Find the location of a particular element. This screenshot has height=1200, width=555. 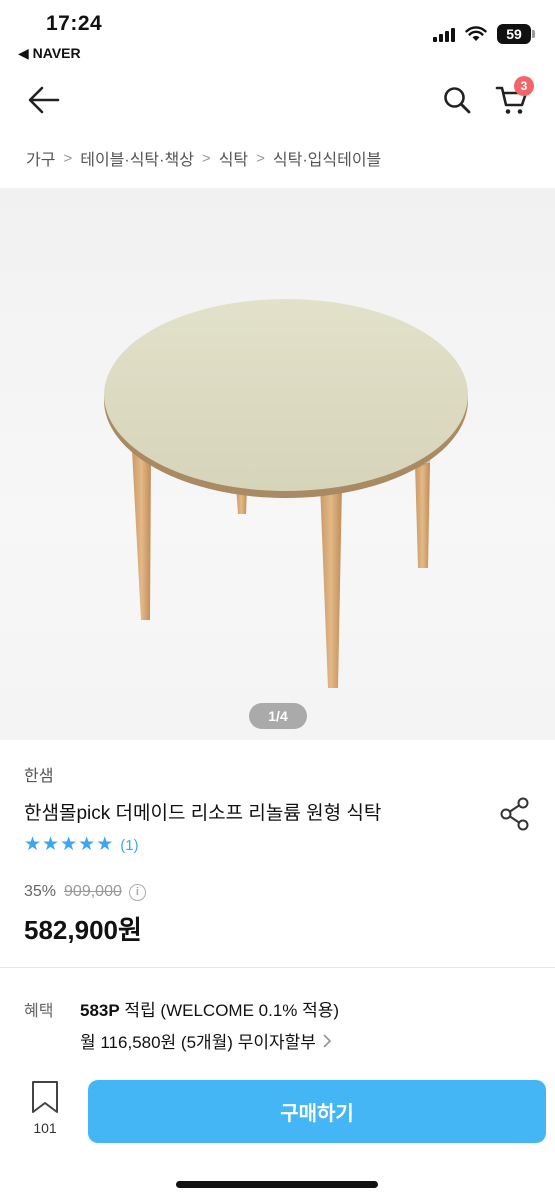

back-to-app-link: ◀ NAVER is located at coordinates (49, 53).